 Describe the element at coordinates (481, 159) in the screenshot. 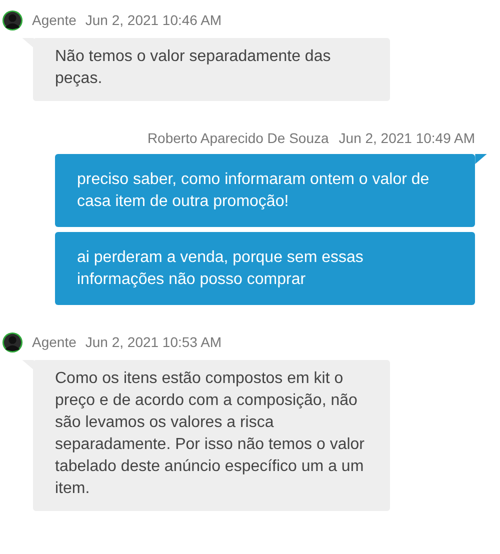

I see `bubble-tail` at that location.